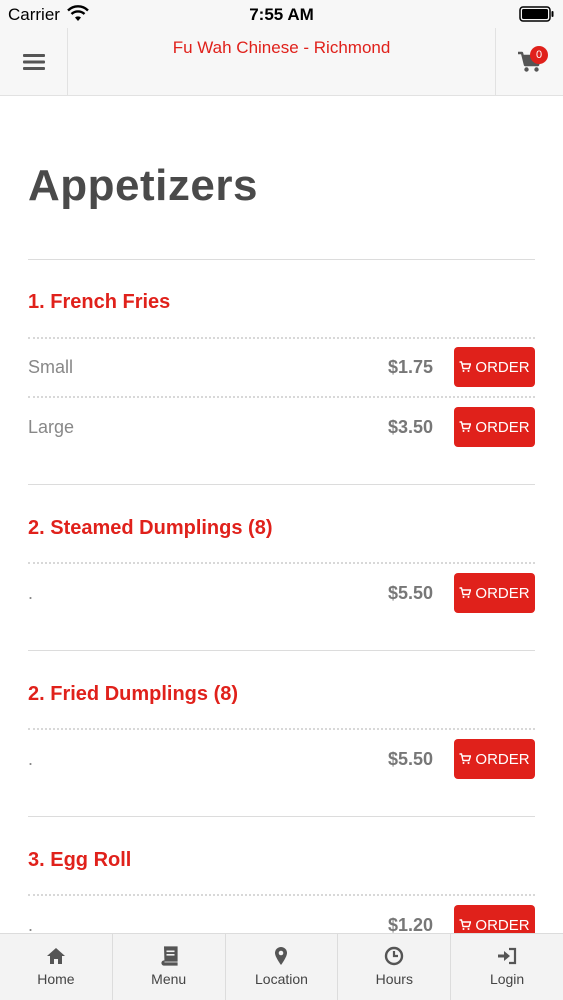  I want to click on restaurant-title: Fu Wah Chinese - Richmond, so click(281, 47).